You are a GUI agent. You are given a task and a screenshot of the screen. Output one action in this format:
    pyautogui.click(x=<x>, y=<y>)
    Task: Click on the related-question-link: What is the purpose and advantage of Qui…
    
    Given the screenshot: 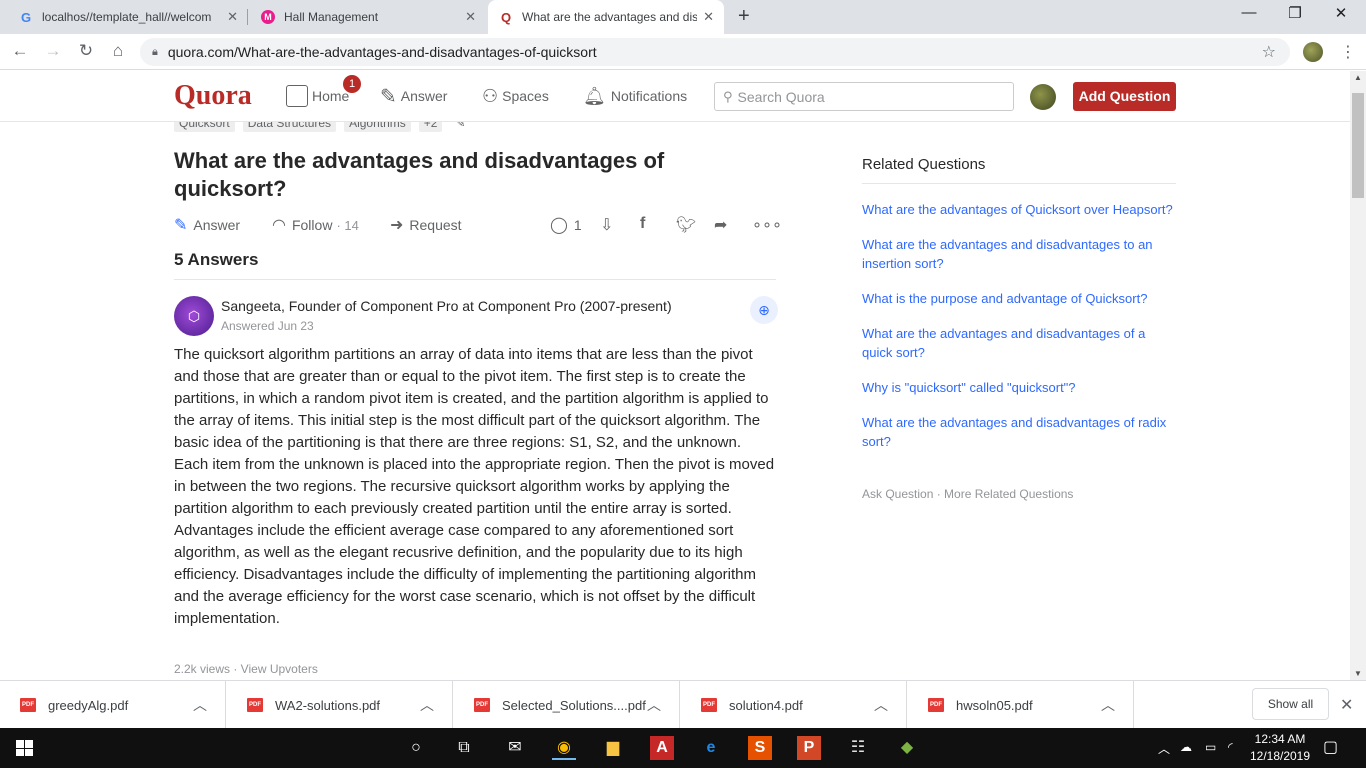 What is the action you would take?
    pyautogui.click(x=1019, y=298)
    